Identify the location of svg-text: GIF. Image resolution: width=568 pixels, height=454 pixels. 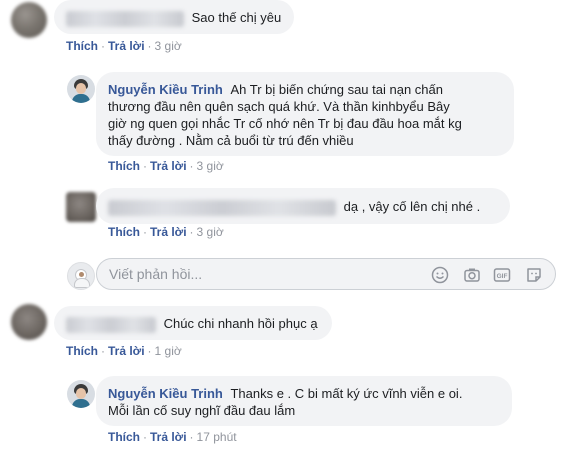
(502, 276).